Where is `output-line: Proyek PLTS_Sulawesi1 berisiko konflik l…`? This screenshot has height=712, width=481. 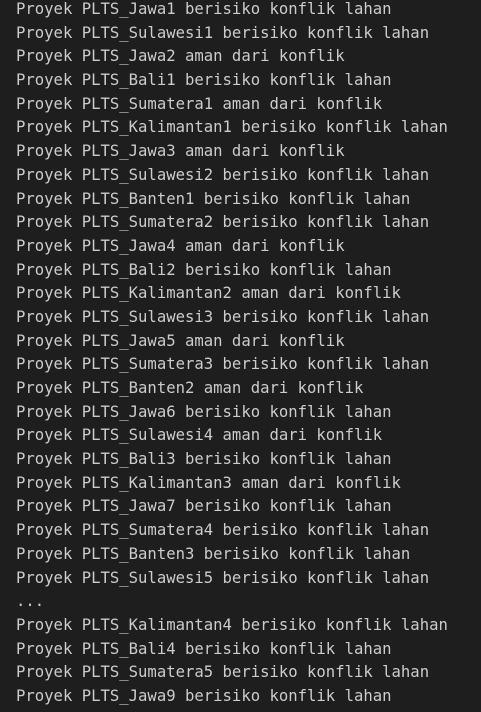
output-line: Proyek PLTS_Sulawesi1 berisiko konflik l… is located at coordinates (223, 32).